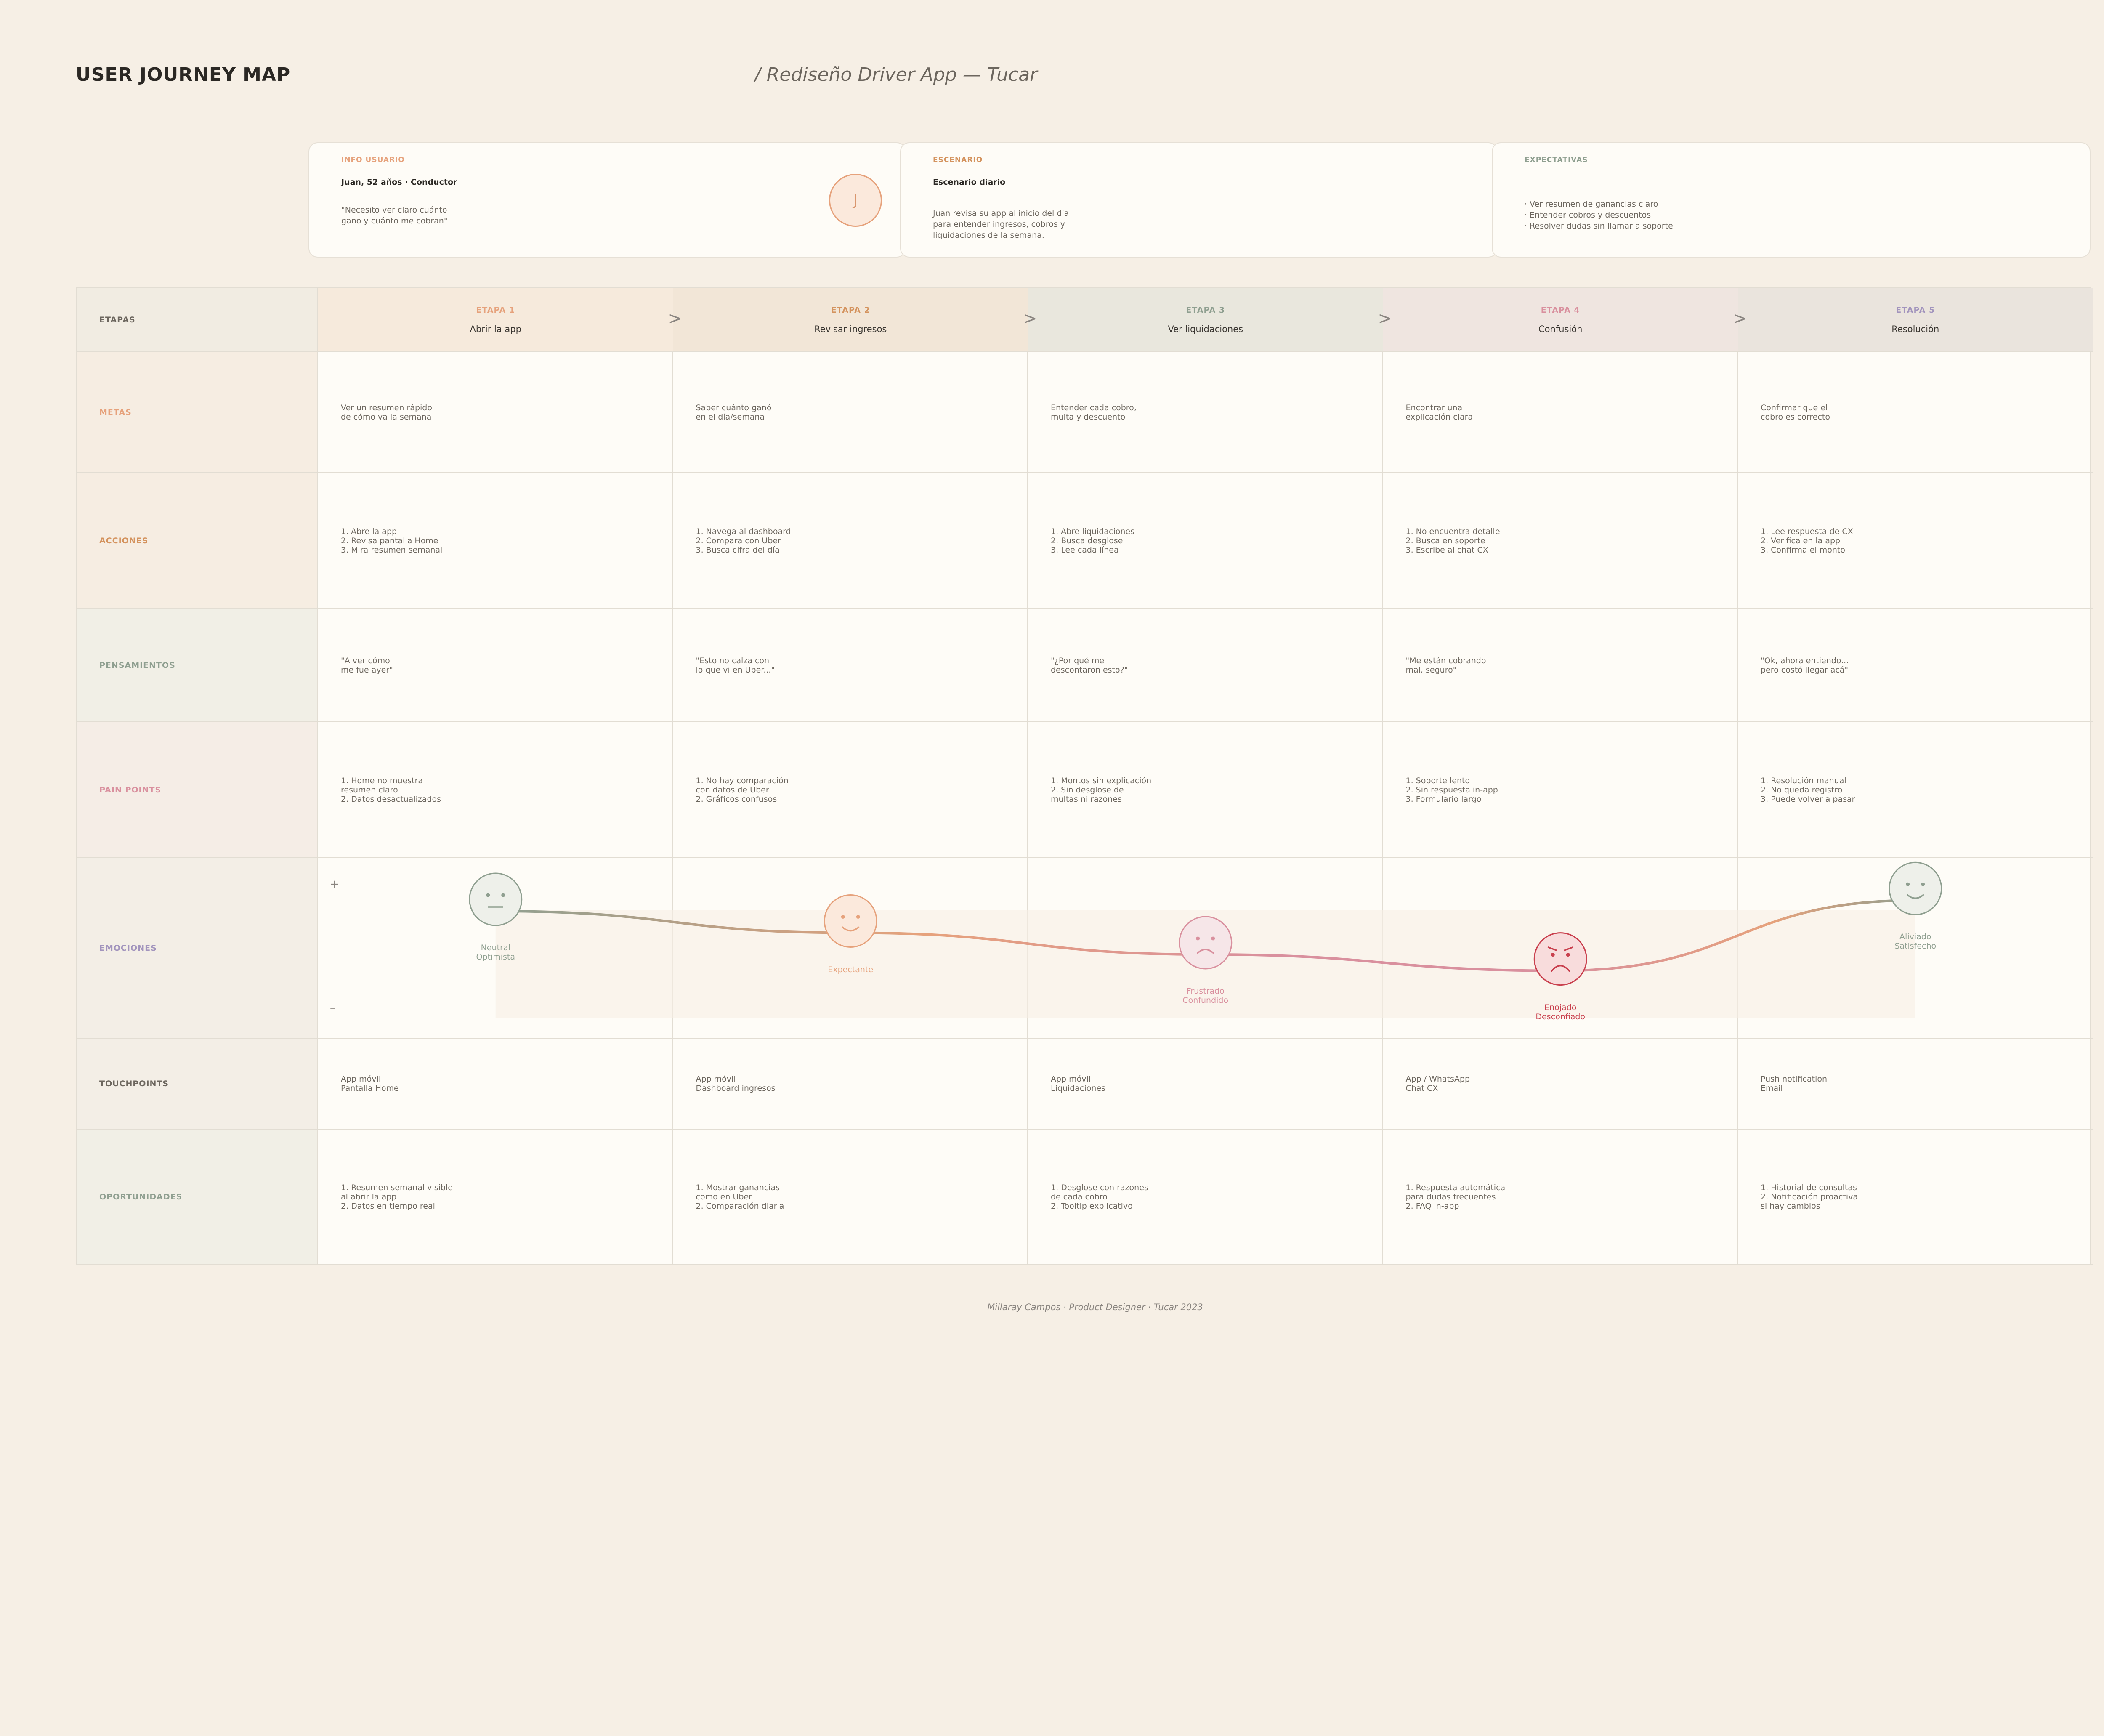 This screenshot has height=1736, width=2104. What do you see at coordinates (496, 899) in the screenshot?
I see `emotion-face-neutral-icon` at bounding box center [496, 899].